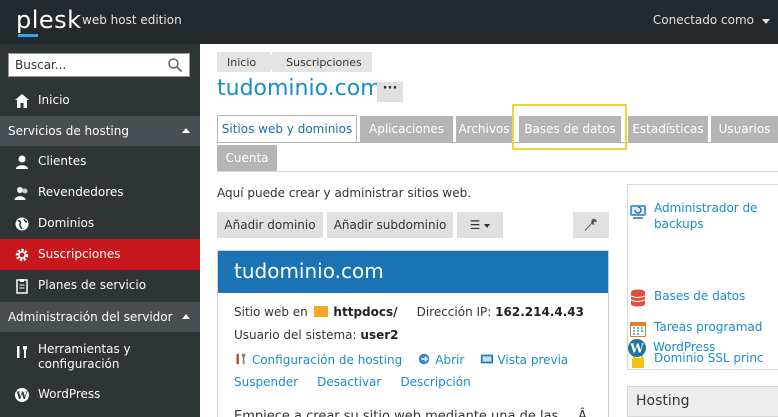 The image size is (778, 417). I want to click on users-icon, so click(21, 193).